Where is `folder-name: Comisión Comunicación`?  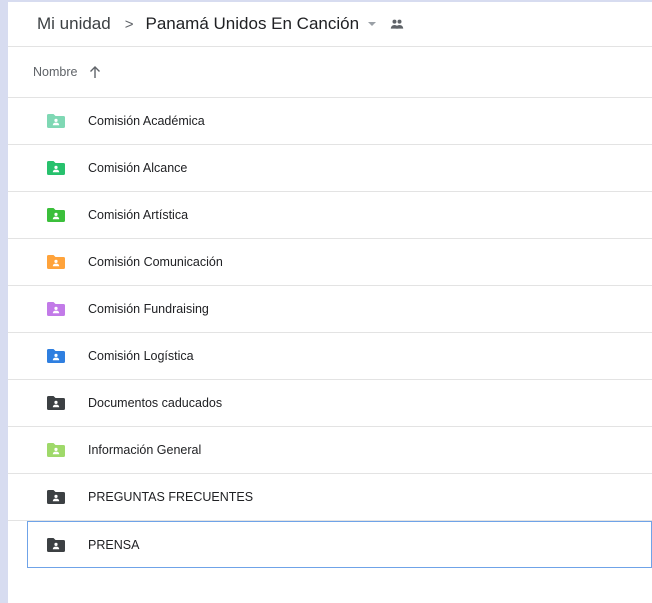
folder-name: Comisión Comunicación is located at coordinates (155, 262).